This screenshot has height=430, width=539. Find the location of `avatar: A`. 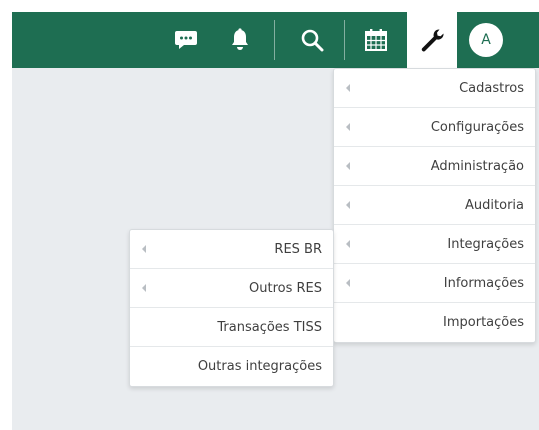

avatar: A is located at coordinates (486, 40).